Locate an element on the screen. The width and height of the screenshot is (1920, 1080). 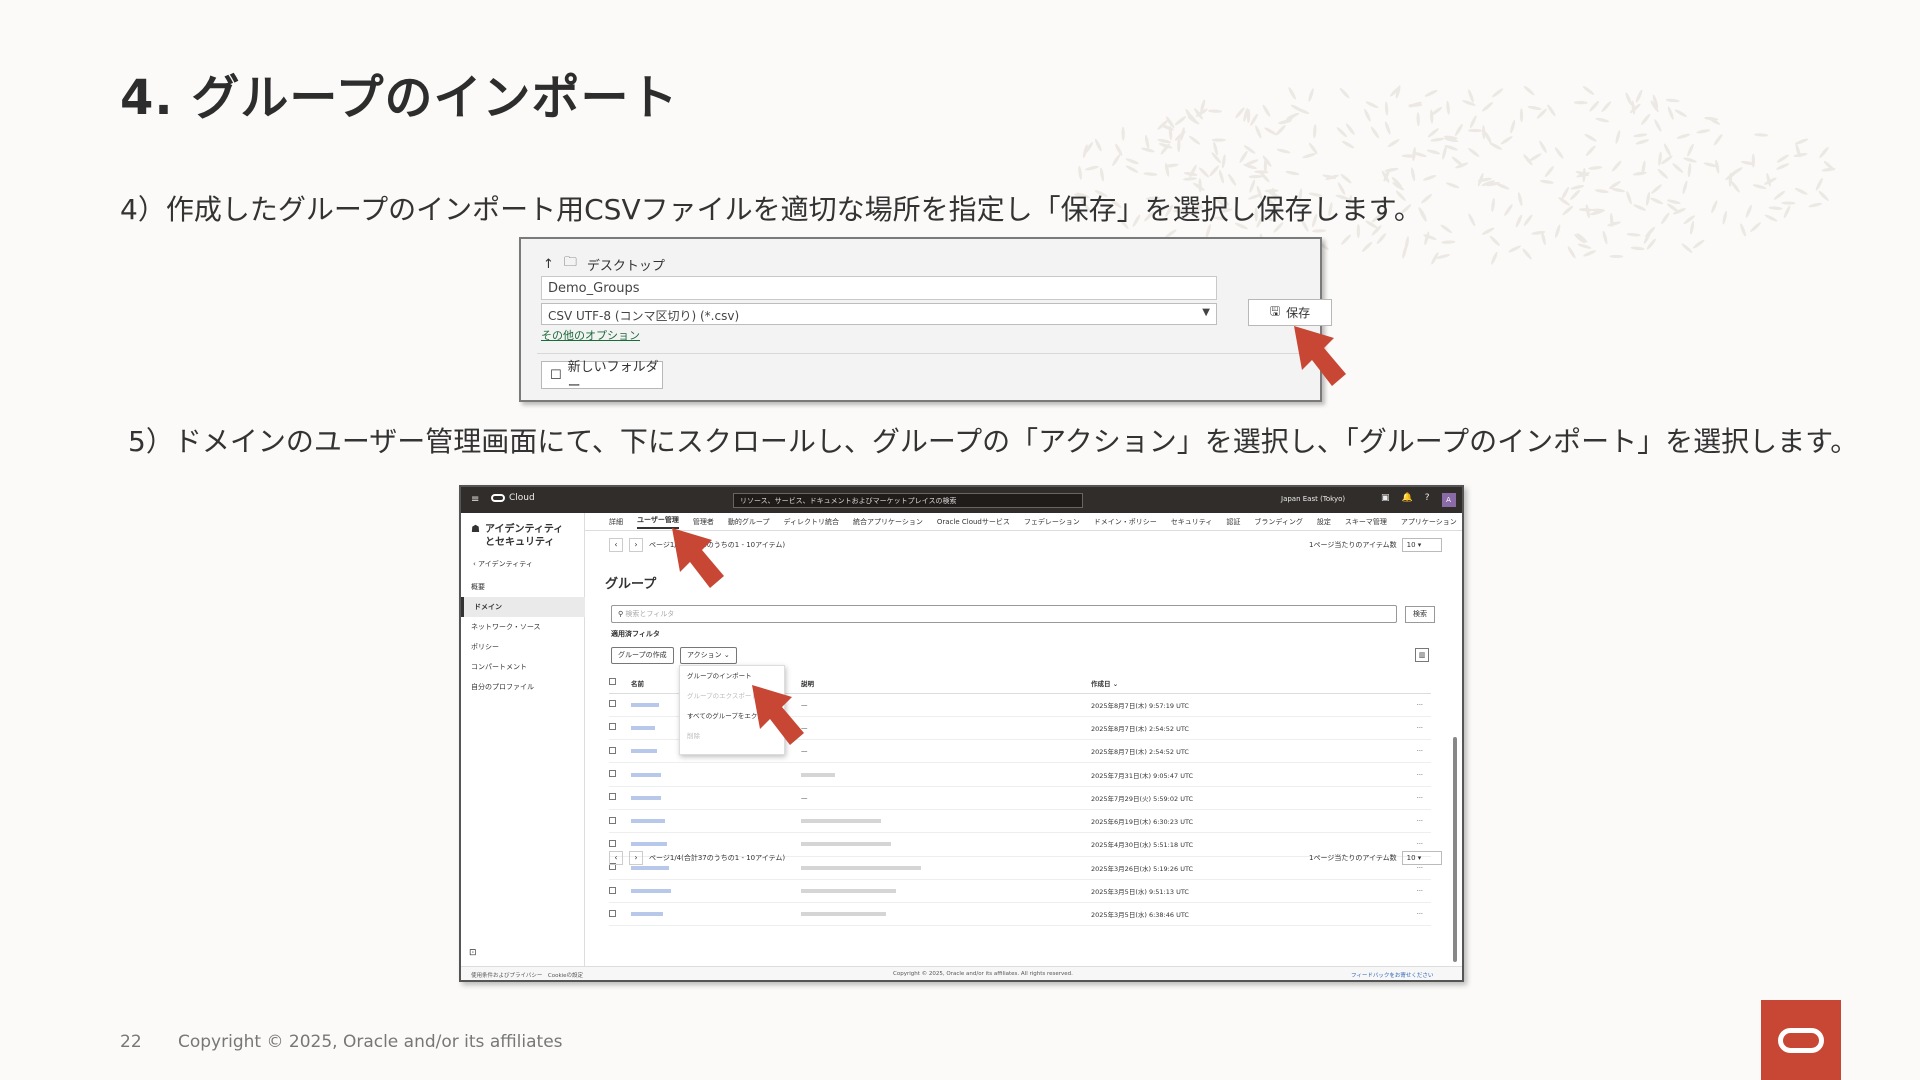
sidebar-item-network-sources: ネットワーク・ソース is located at coordinates (523, 627).